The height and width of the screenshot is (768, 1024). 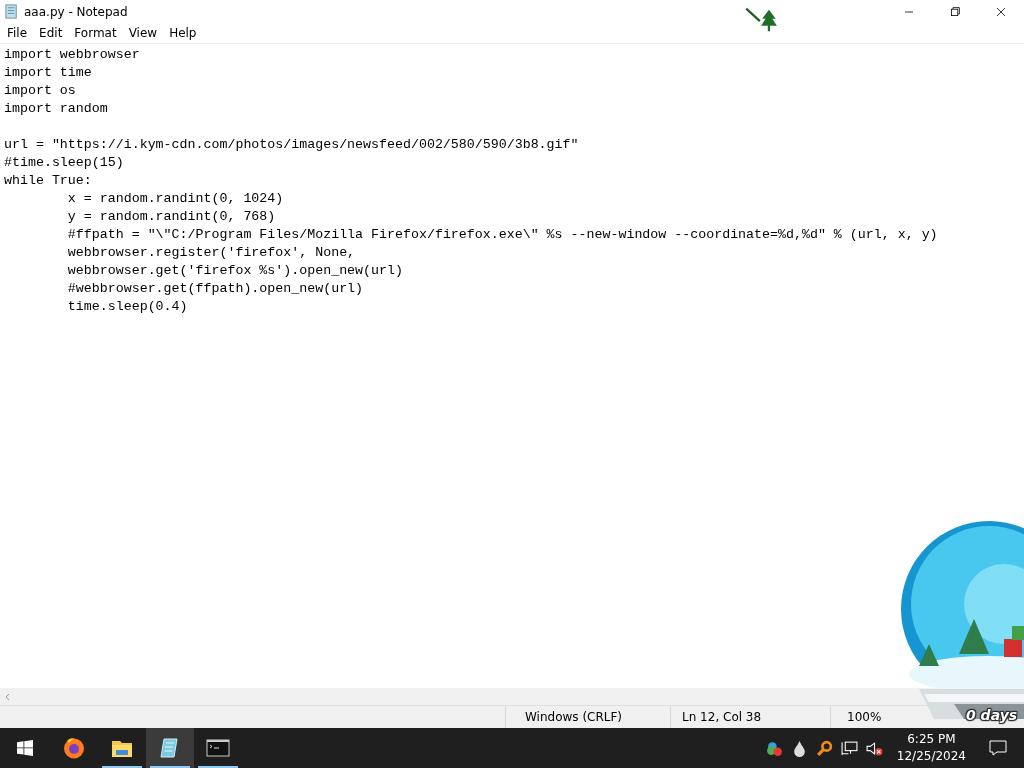 What do you see at coordinates (76, 11) in the screenshot?
I see `window-title: aaa.py - Notepad` at bounding box center [76, 11].